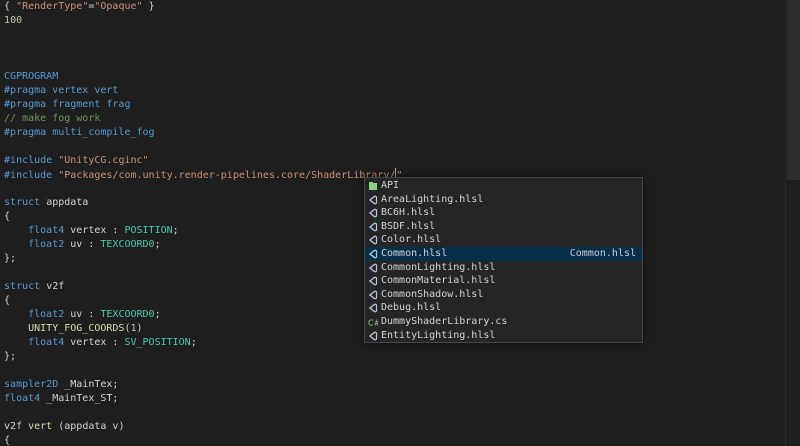  I want to click on code-line: #pragma fragment frag, so click(65, 105).